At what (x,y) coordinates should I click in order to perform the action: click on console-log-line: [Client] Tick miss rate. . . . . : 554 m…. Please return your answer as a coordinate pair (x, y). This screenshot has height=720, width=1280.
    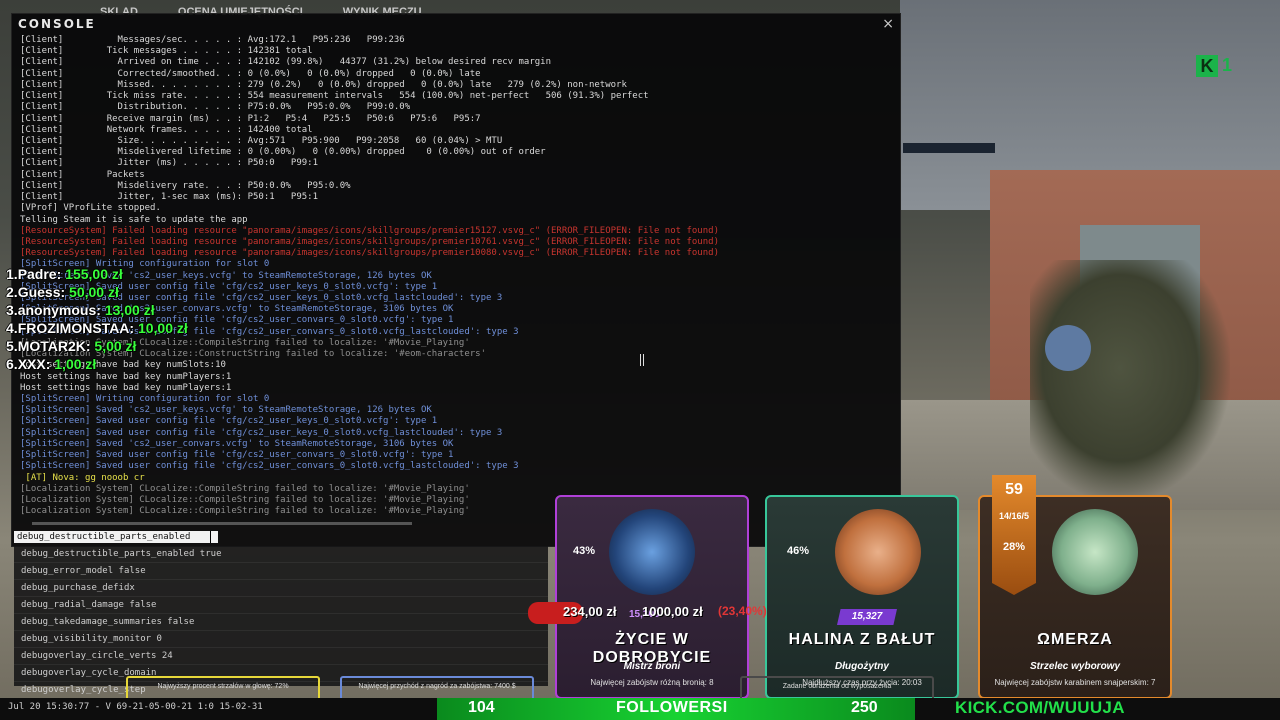
    Looking at the image, I should click on (334, 96).